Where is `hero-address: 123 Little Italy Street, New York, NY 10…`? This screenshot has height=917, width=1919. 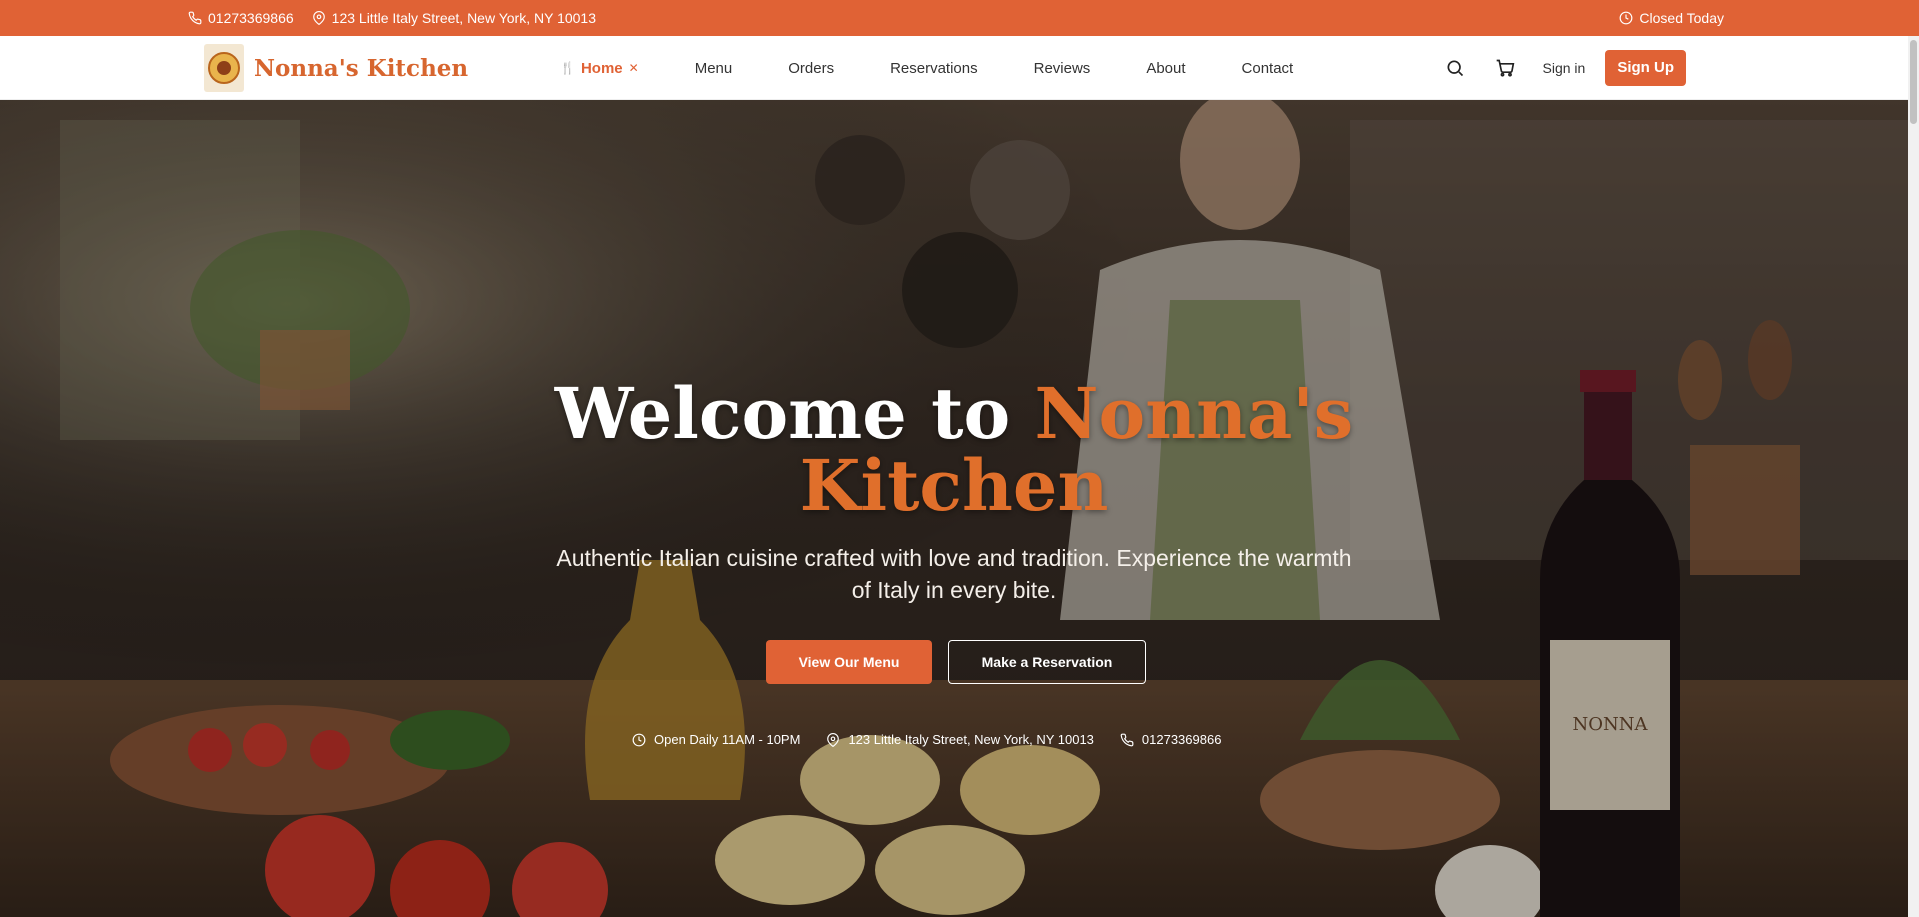
hero-address: 123 Little Italy Street, New York, NY 10… is located at coordinates (960, 739).